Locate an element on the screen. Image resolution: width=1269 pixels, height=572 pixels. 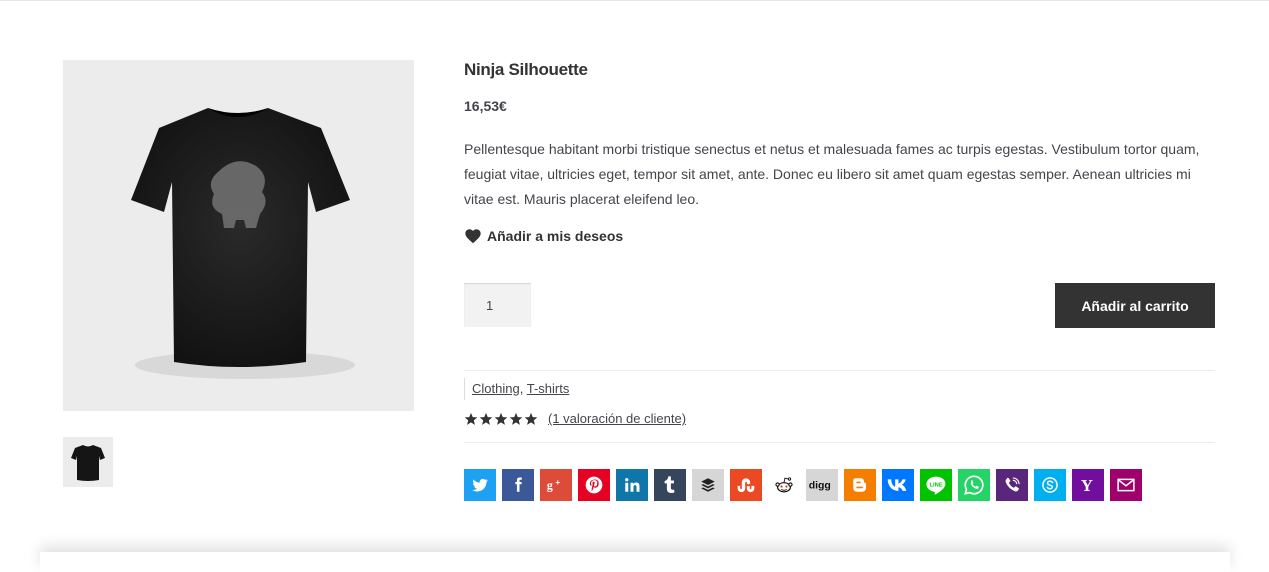
svg-text: g is located at coordinates (550, 485).